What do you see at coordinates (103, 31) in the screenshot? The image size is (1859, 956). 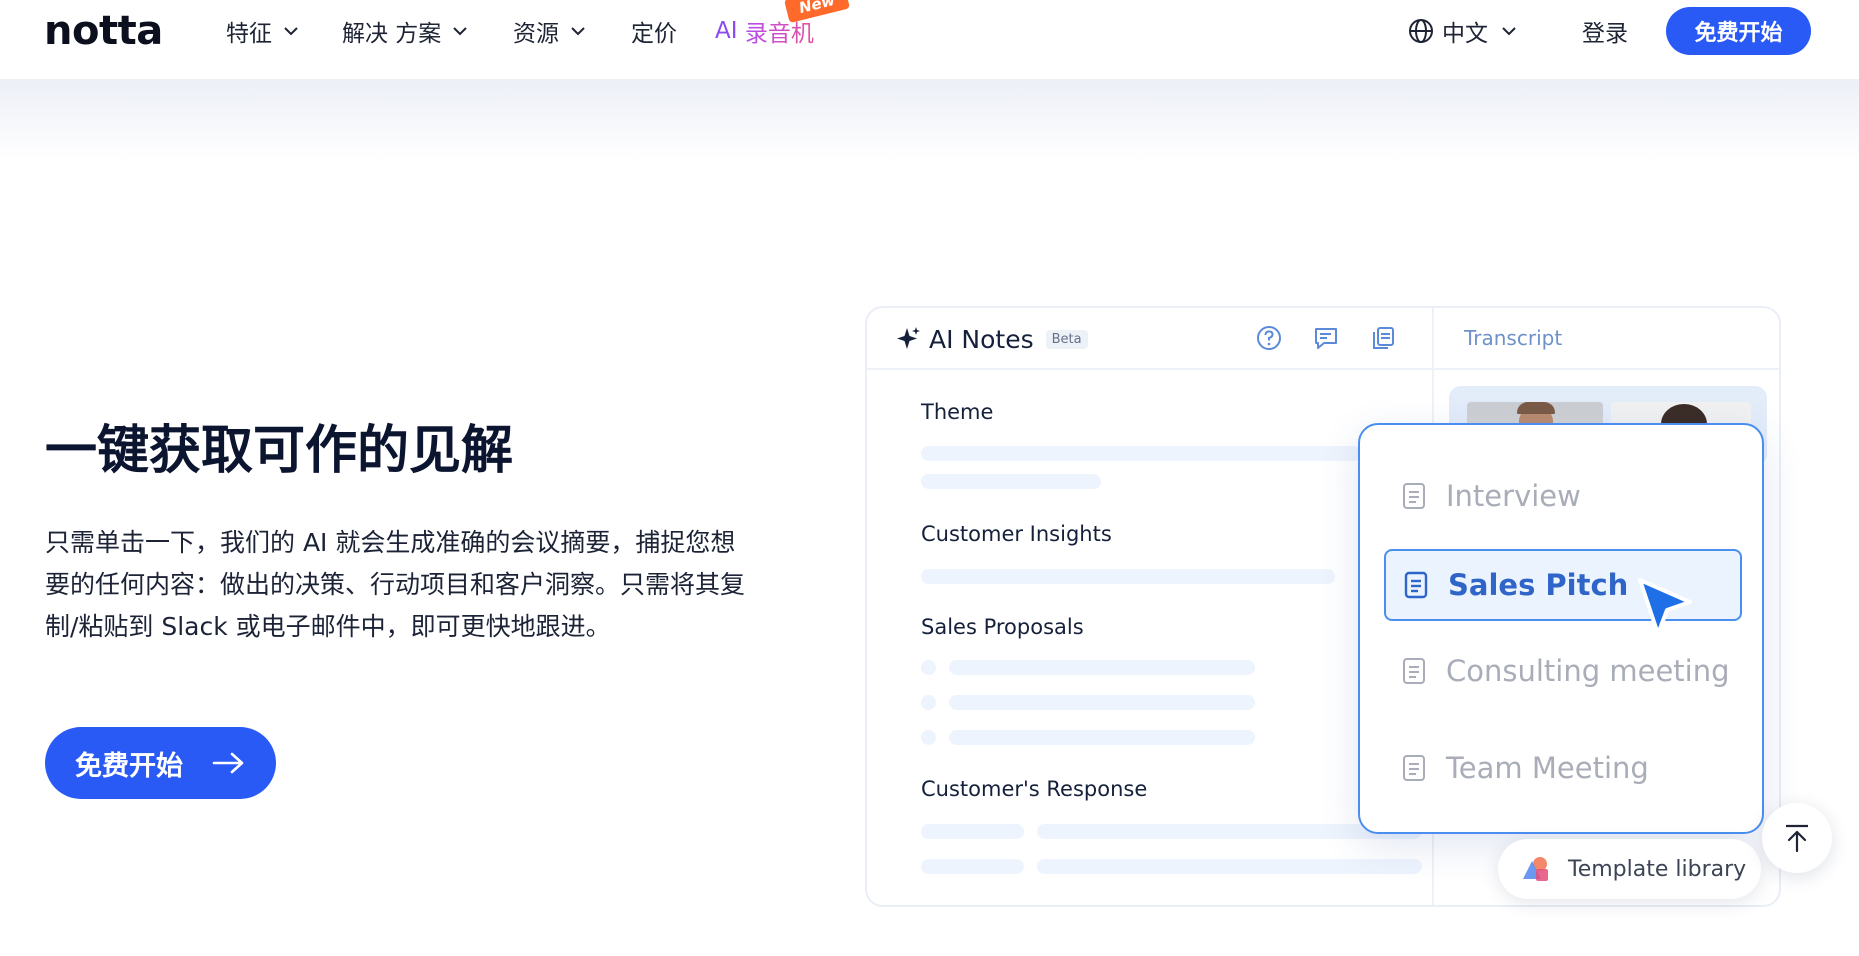 I see `notta-logo: notta` at bounding box center [103, 31].